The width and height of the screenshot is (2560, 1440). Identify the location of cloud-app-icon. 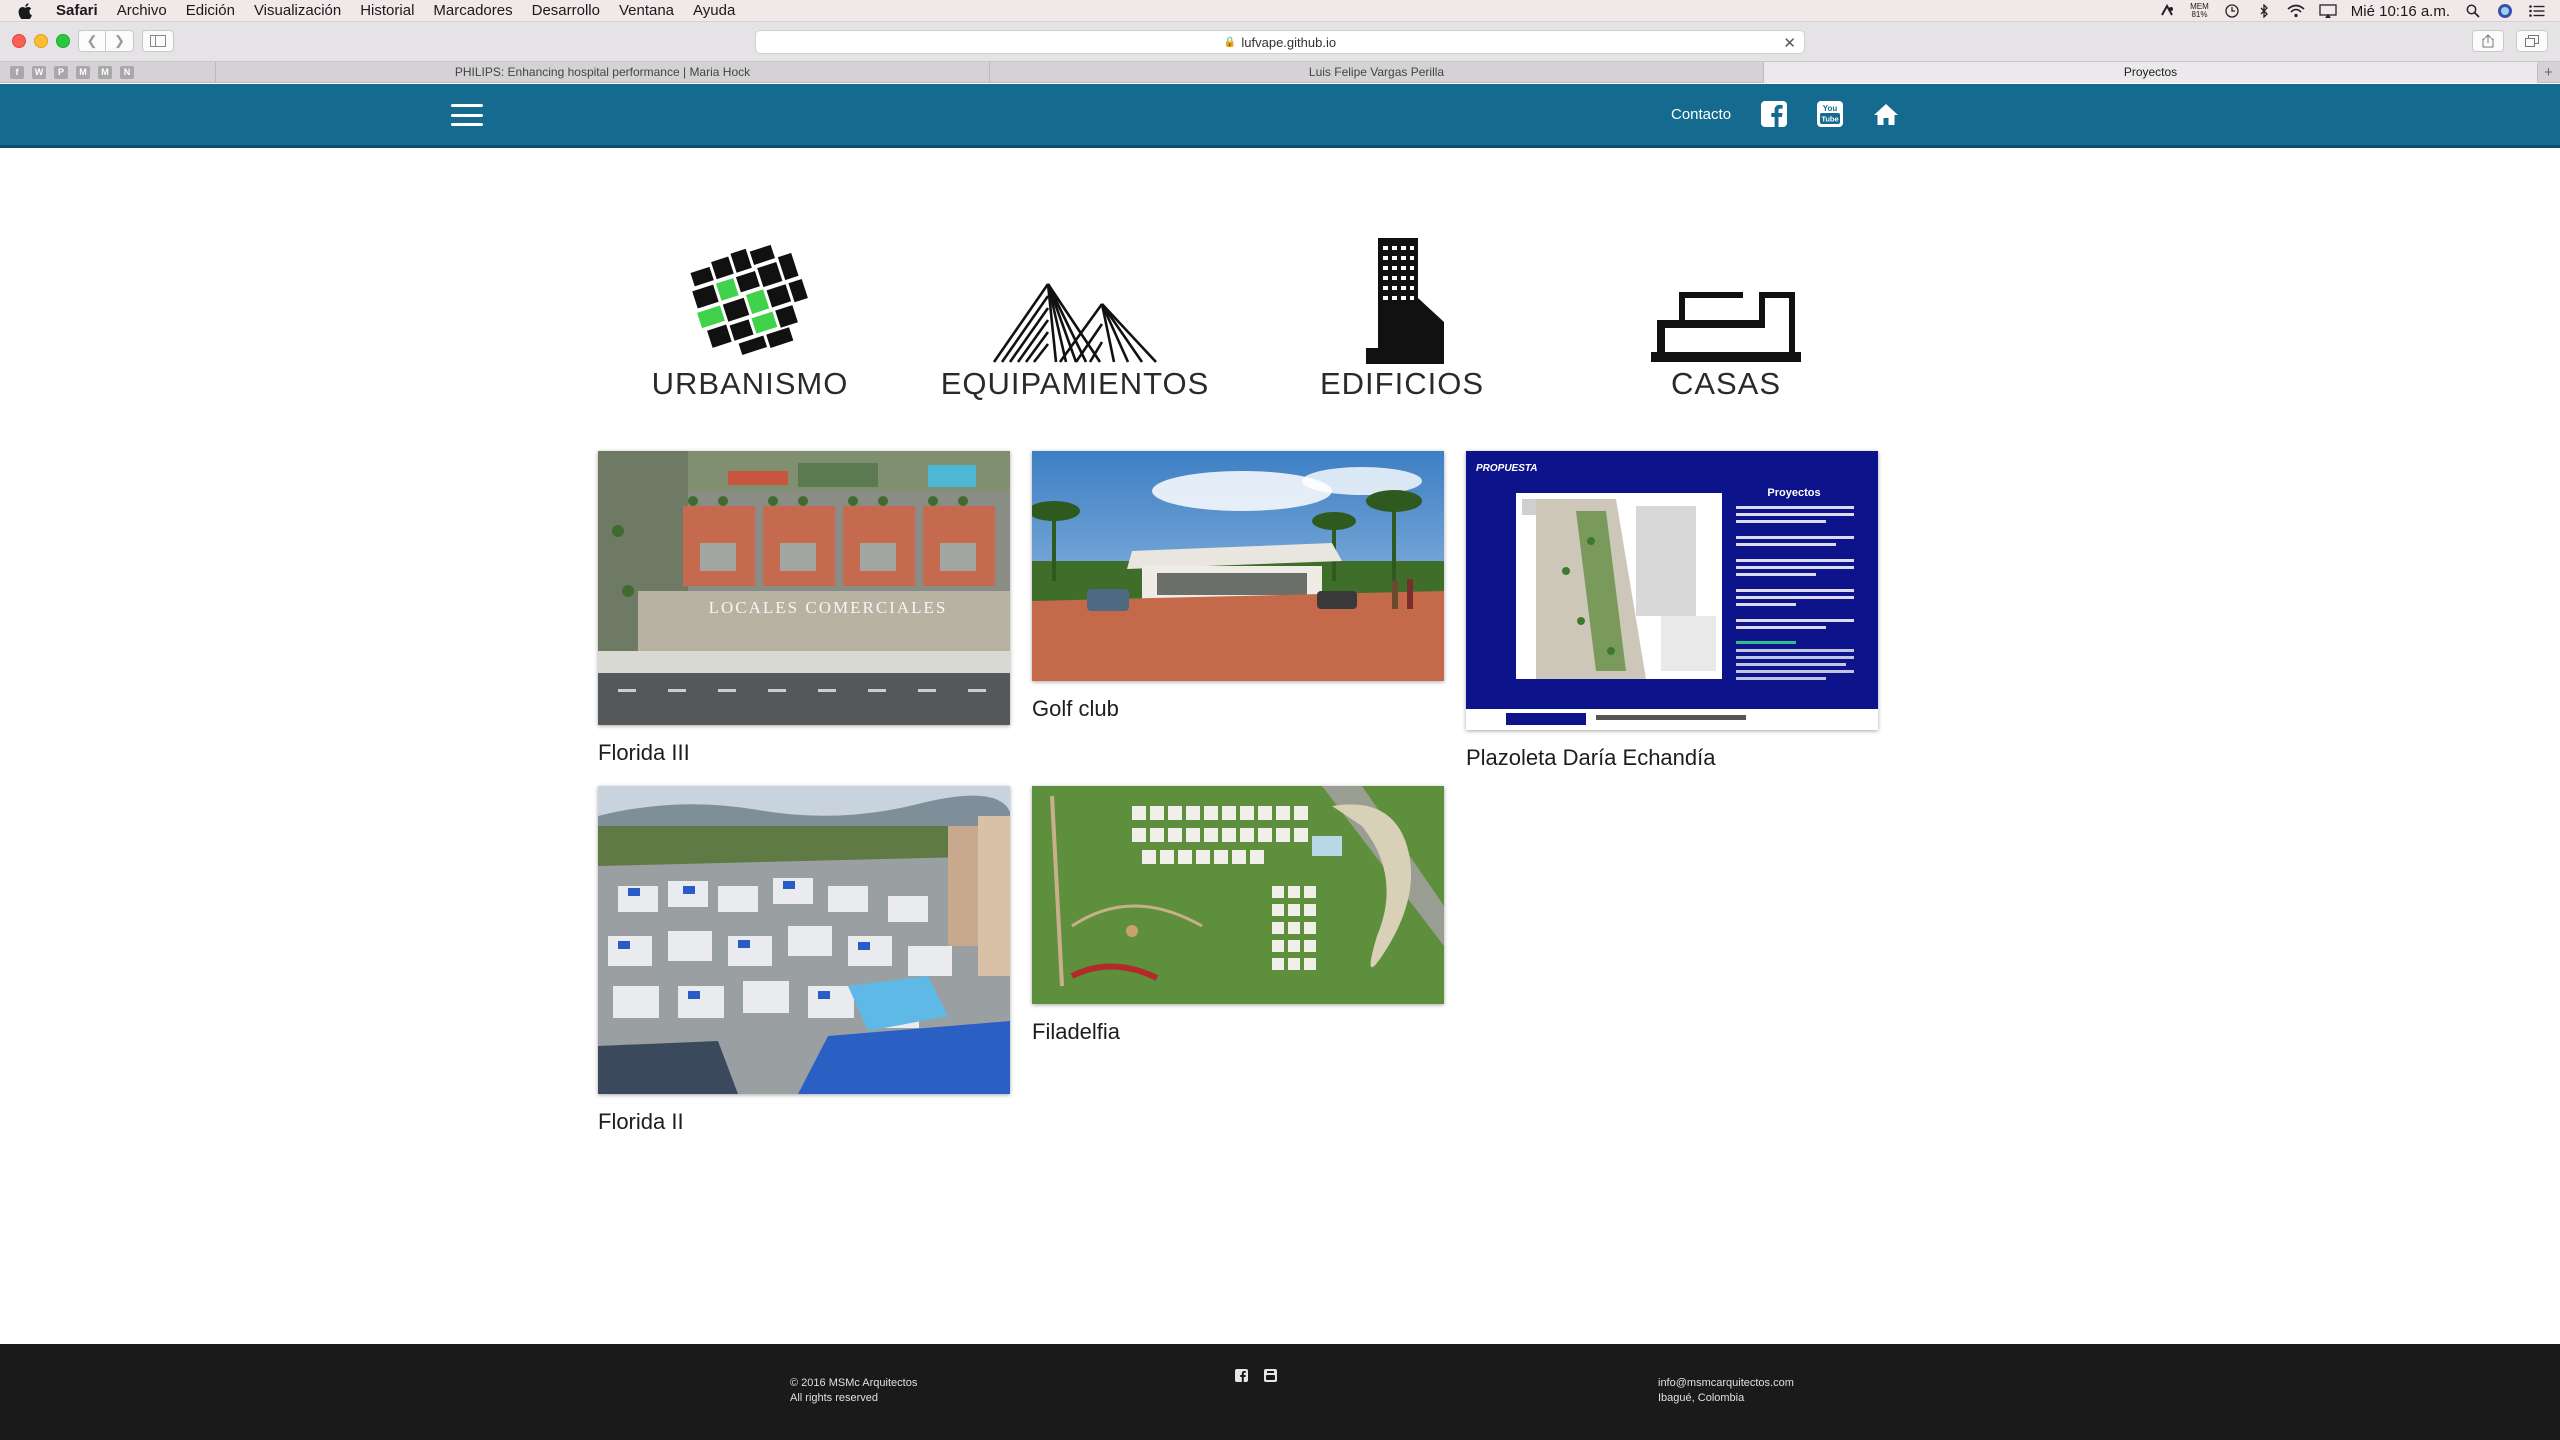
(2167, 11).